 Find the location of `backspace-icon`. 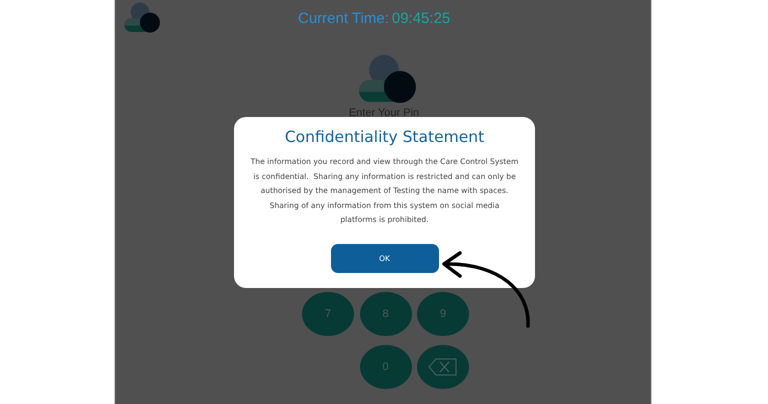

backspace-icon is located at coordinates (443, 367).